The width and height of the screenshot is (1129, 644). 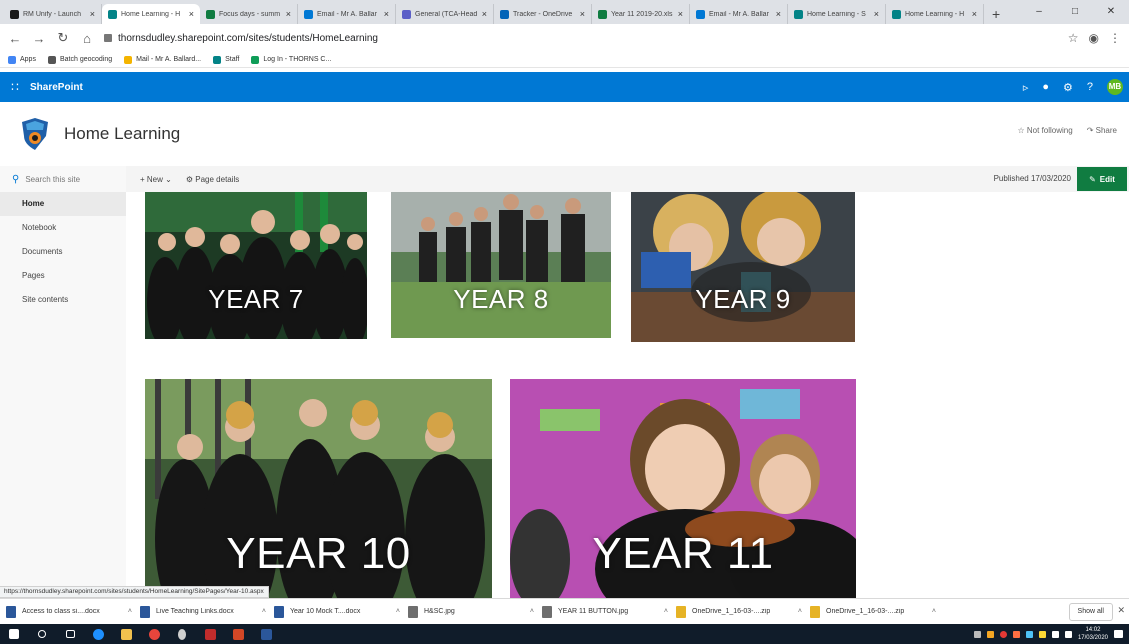 I want to click on follow-button: ☆ Not following, so click(x=1044, y=130).